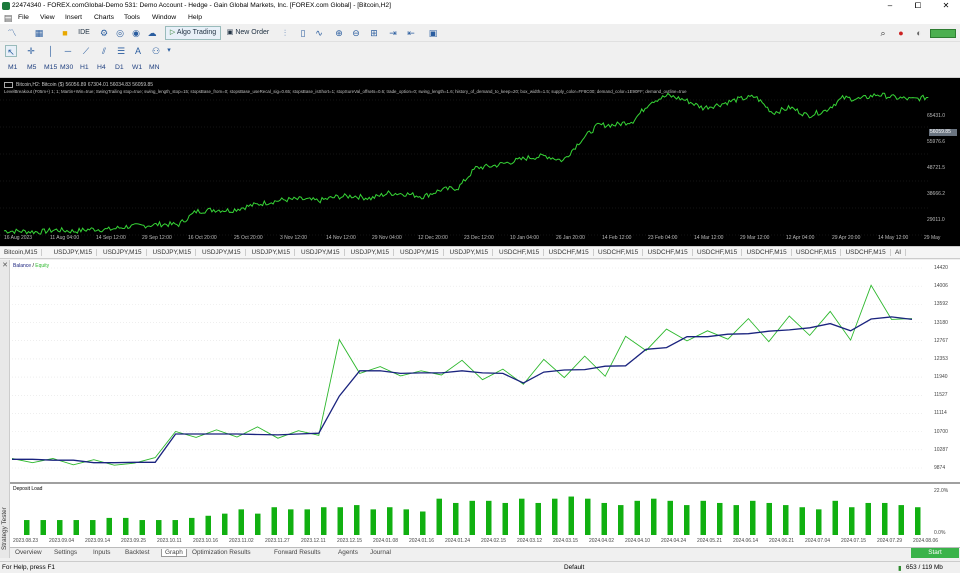  What do you see at coordinates (480, 69) in the screenshot?
I see `timeframe-bar: M1 M5 M15 M30 H1 H4 D1 W1 MN` at bounding box center [480, 69].